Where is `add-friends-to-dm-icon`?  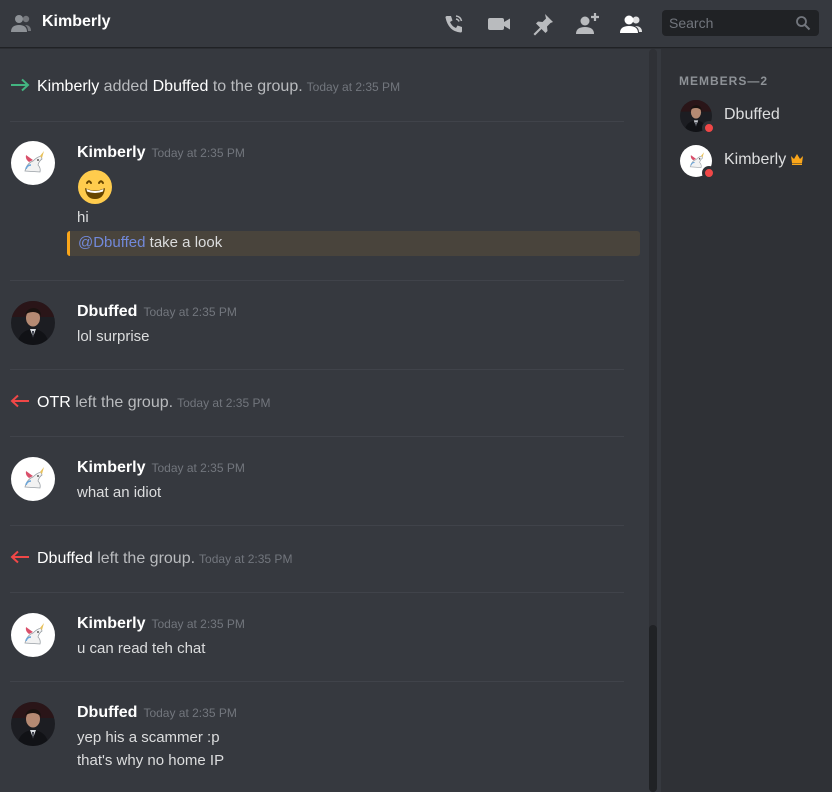
add-friends-to-dm-icon is located at coordinates (588, 24).